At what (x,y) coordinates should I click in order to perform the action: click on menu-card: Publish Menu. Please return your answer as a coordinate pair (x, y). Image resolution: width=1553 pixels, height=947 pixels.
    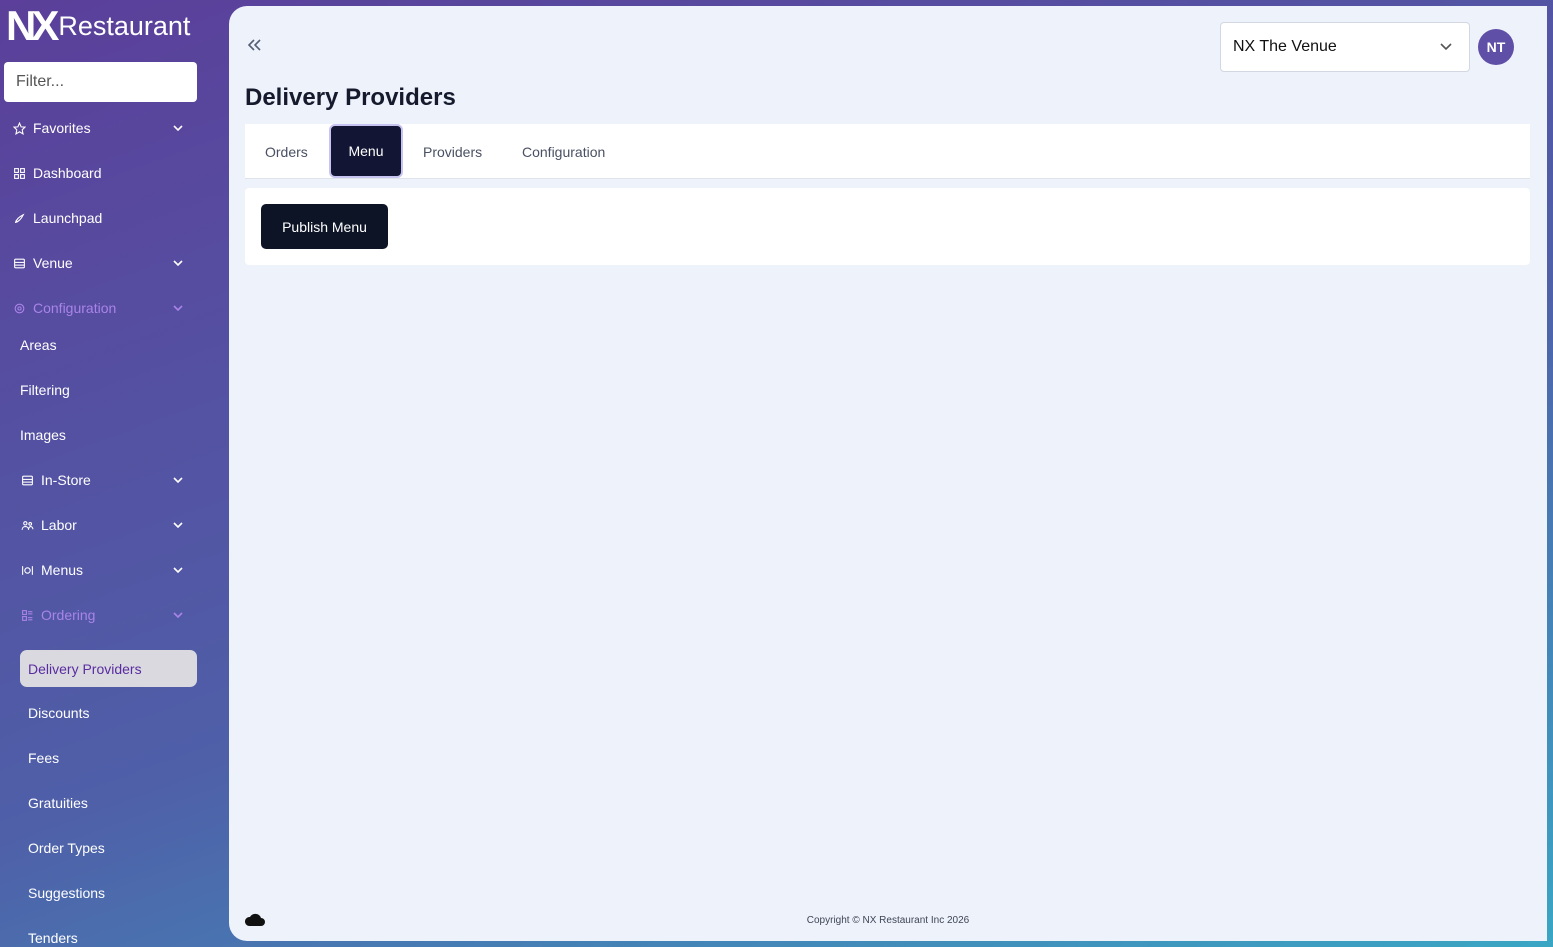
    Looking at the image, I should click on (887, 226).